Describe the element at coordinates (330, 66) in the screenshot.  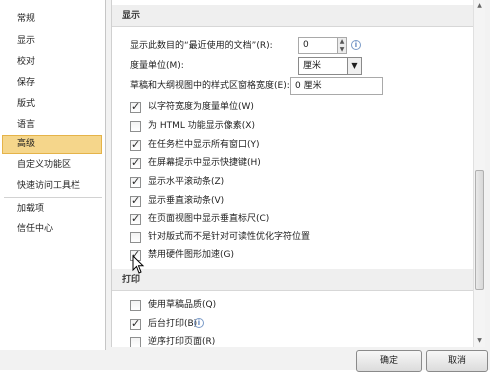
I see `units-select: 厘米 ▼` at that location.